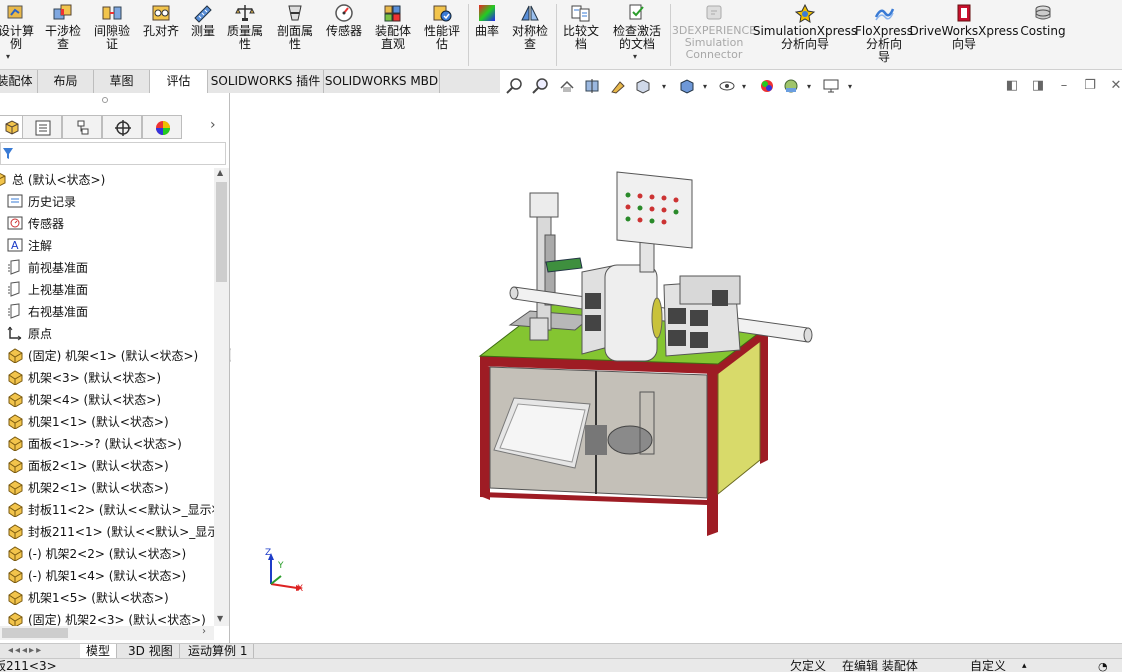  What do you see at coordinates (179, 81) in the screenshot?
I see `tab-evaluate: 评估` at bounding box center [179, 81].